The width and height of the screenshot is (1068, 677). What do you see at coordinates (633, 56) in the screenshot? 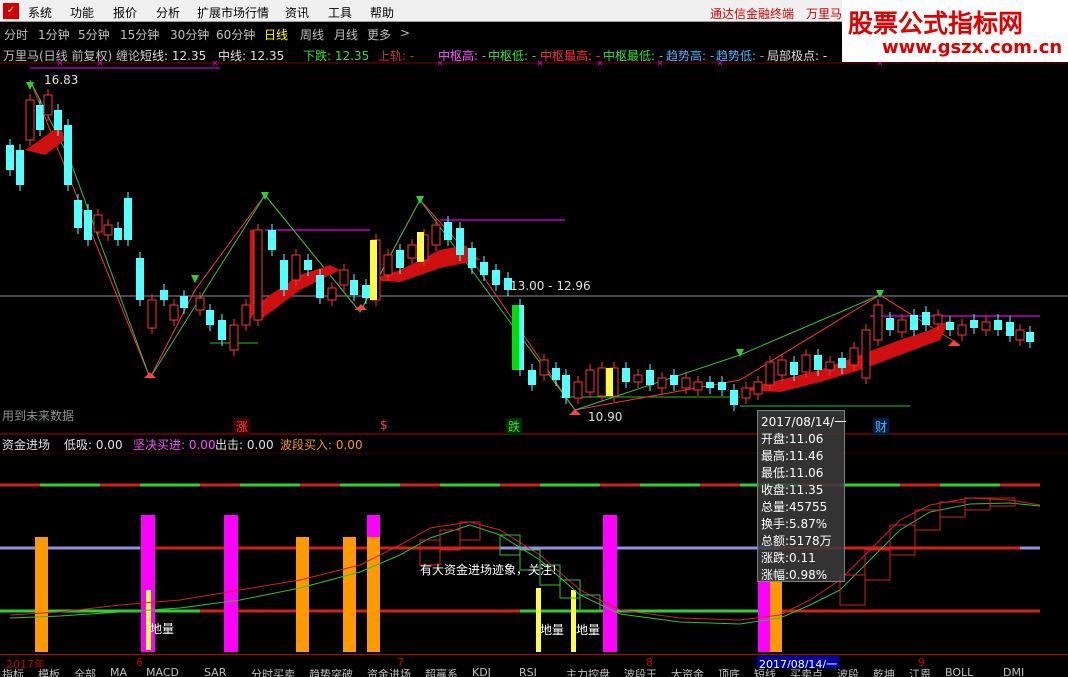
I see `zhongshu-min: 中枢最低: -` at bounding box center [633, 56].